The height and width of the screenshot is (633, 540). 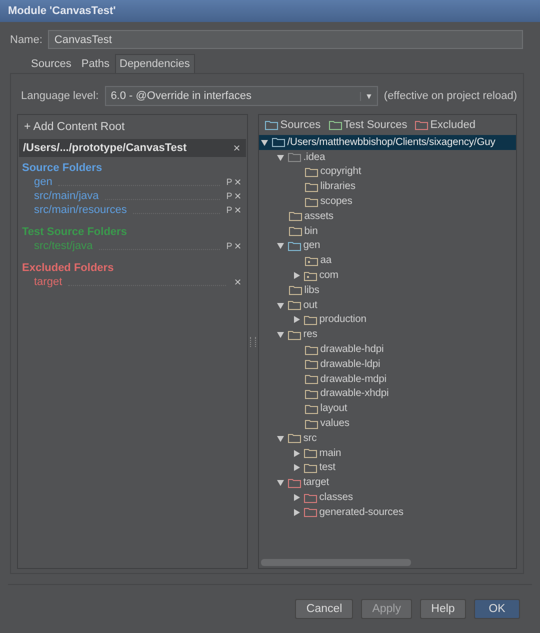 I want to click on name-label: Name:, so click(x=26, y=40).